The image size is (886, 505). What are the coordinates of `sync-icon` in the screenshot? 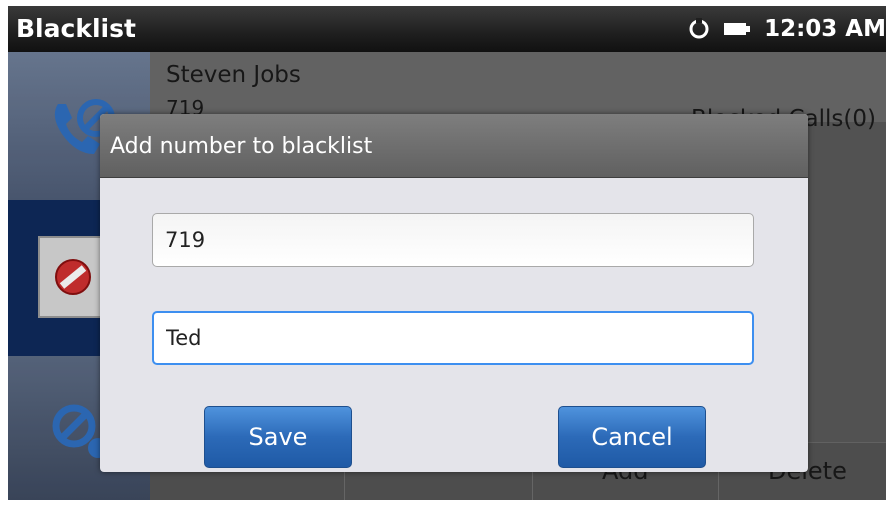 It's located at (699, 28).